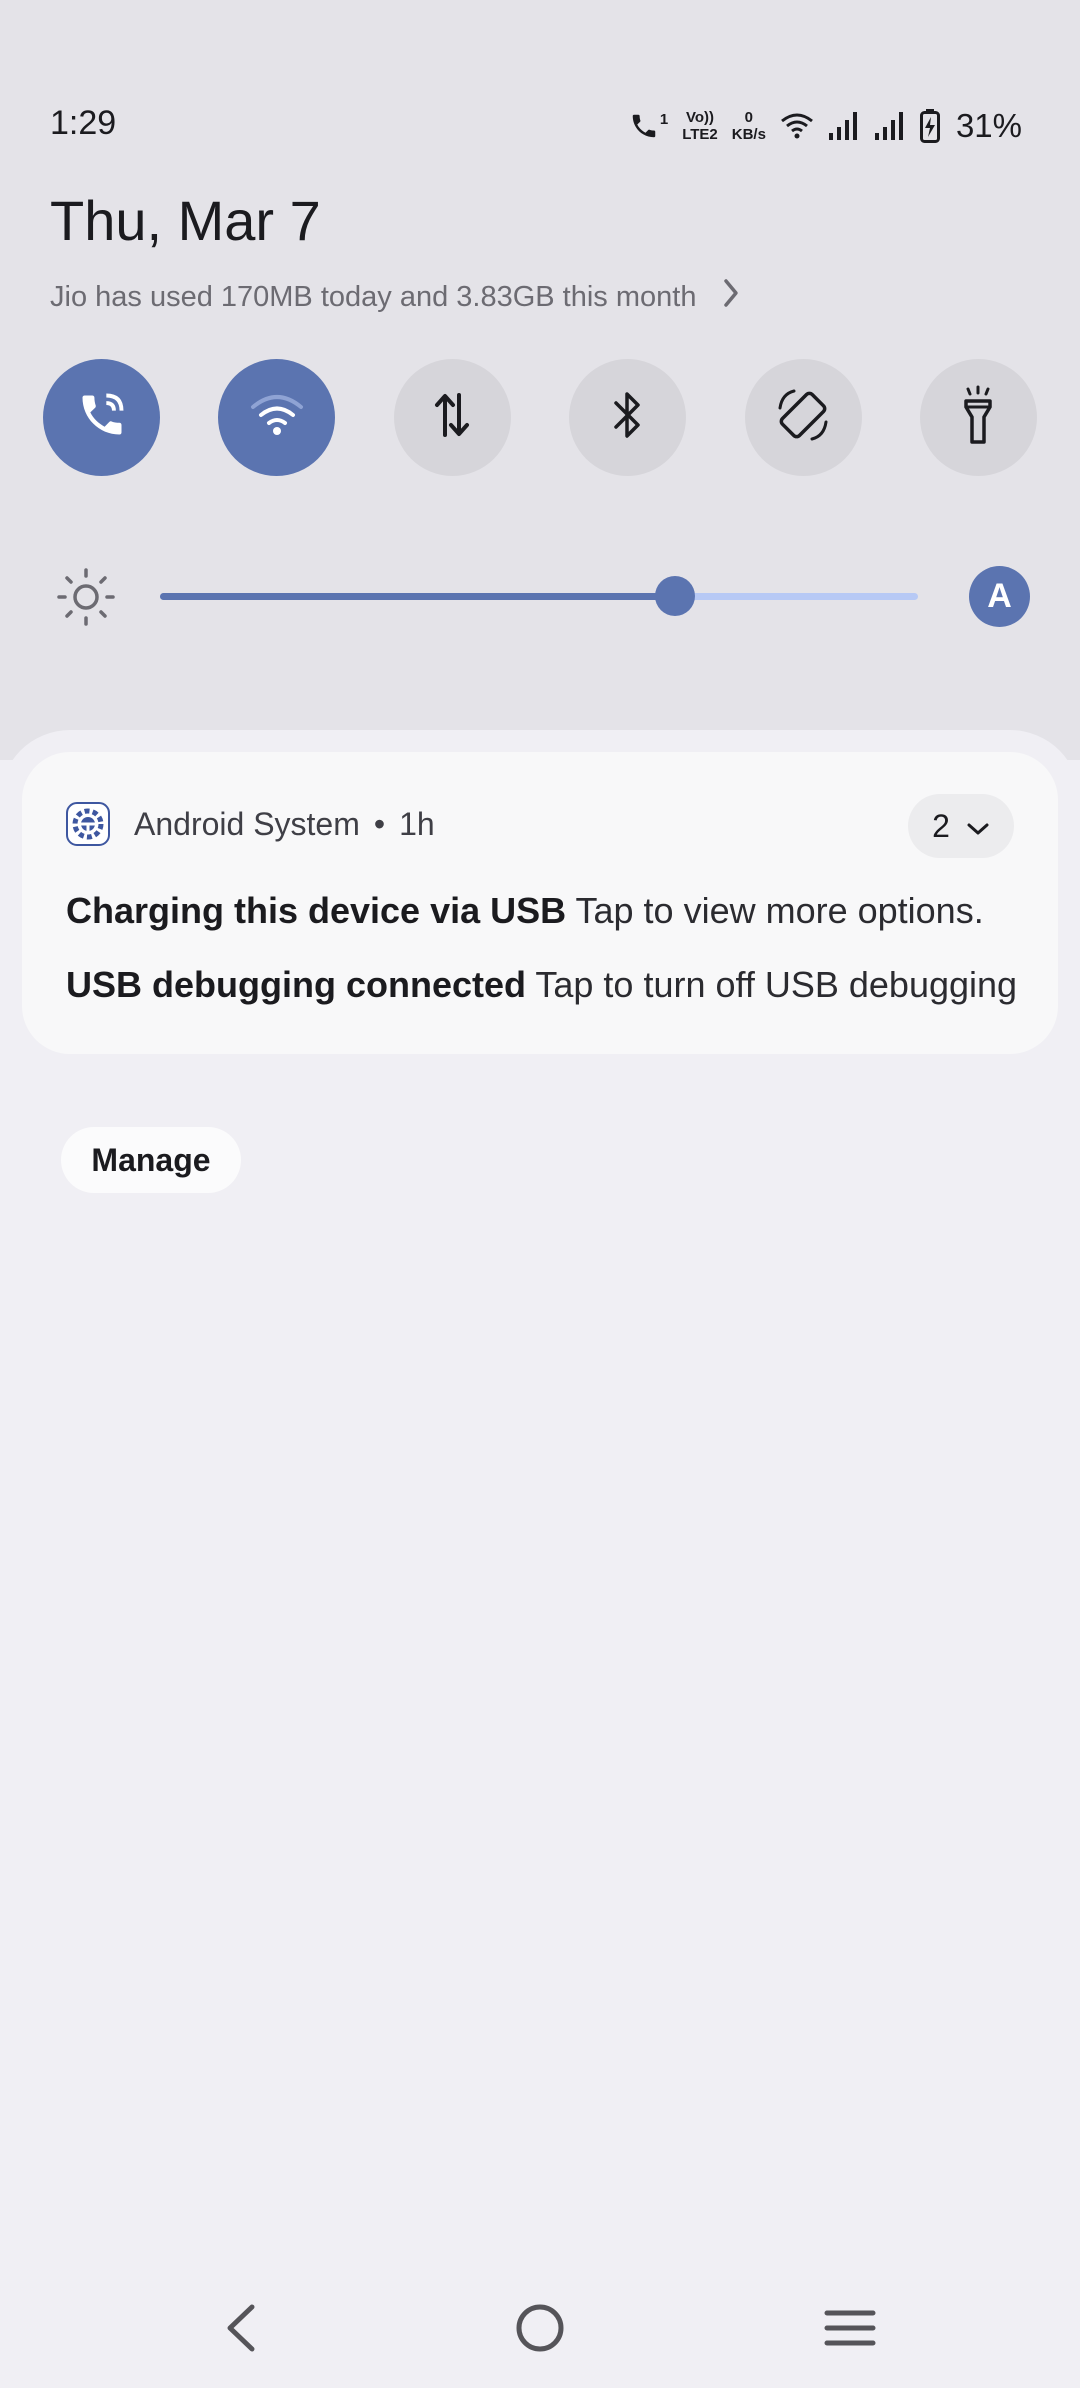 The height and width of the screenshot is (2388, 1080). What do you see at coordinates (999, 596) in the screenshot?
I see `auto-brightness-button: A` at bounding box center [999, 596].